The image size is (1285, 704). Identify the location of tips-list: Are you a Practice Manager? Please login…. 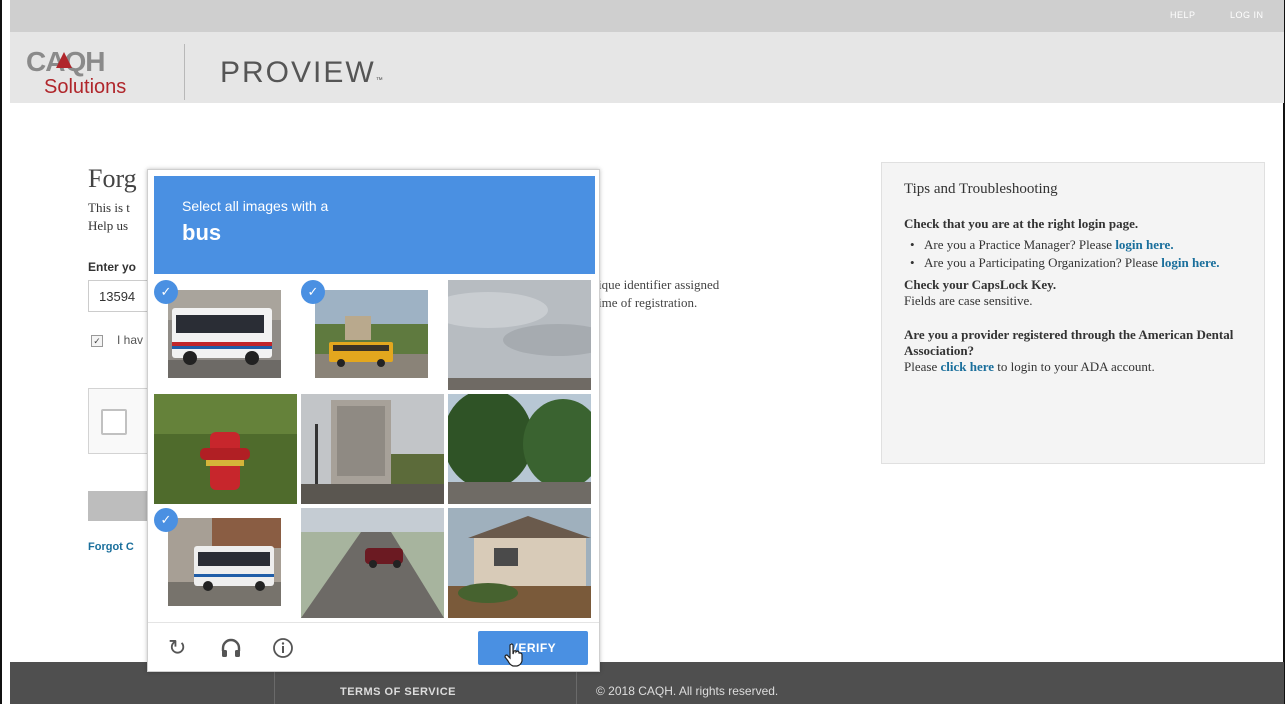
(1073, 254).